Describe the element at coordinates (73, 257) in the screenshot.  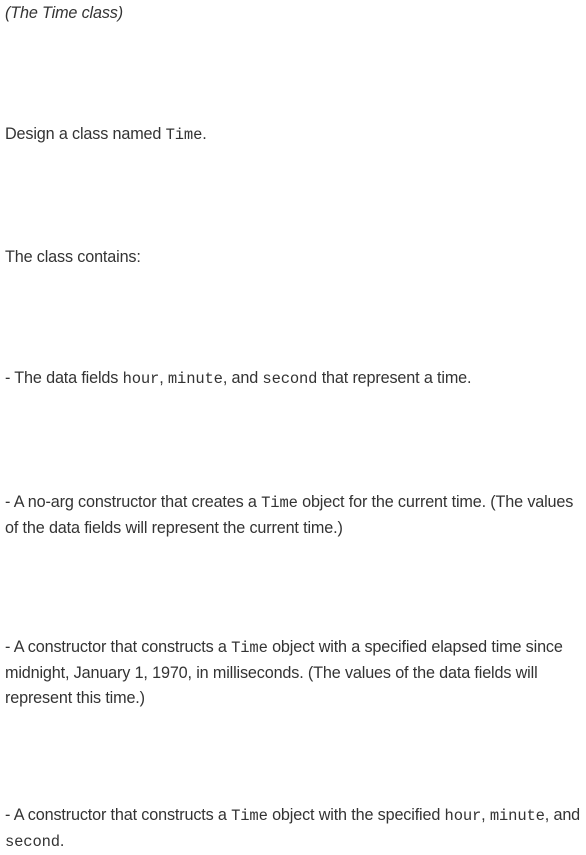
I see `paragraph-class-contains: The class contains:` at that location.